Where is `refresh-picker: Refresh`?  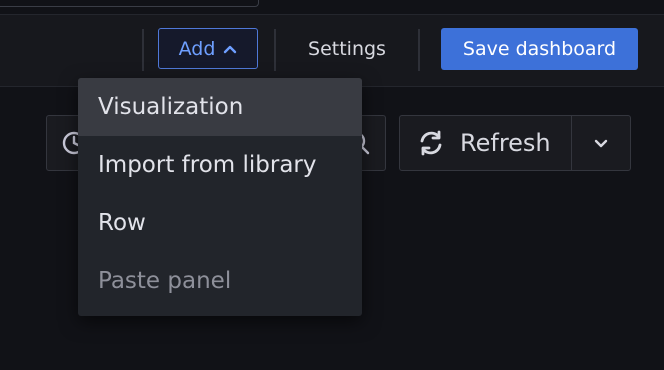
refresh-picker: Refresh is located at coordinates (515, 143).